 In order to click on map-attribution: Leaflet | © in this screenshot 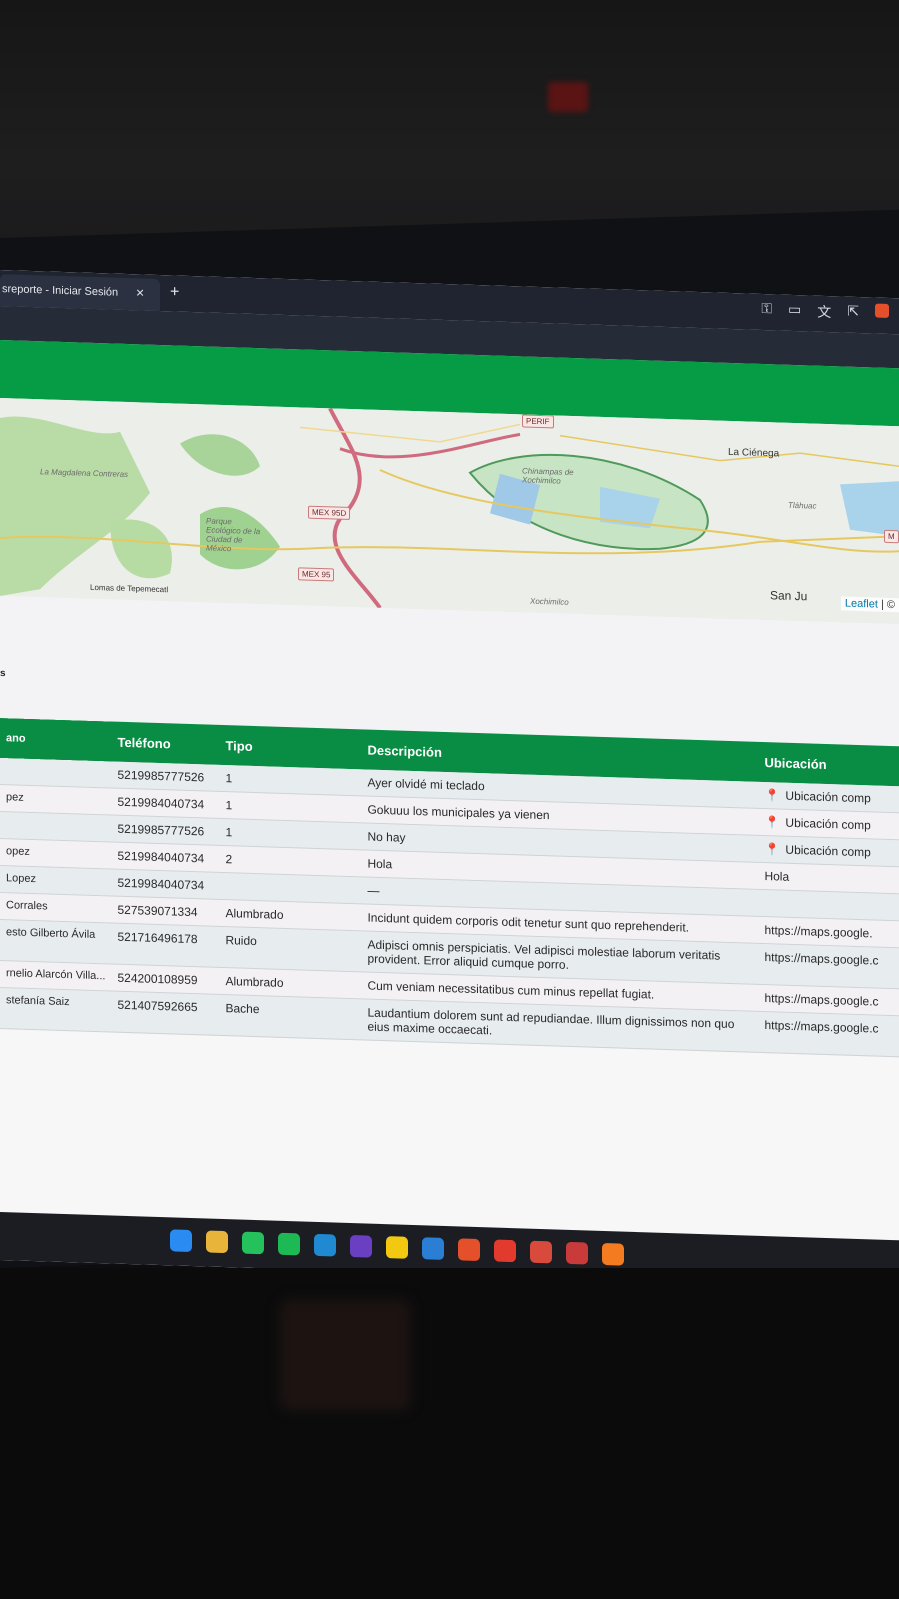, I will do `click(869, 604)`.